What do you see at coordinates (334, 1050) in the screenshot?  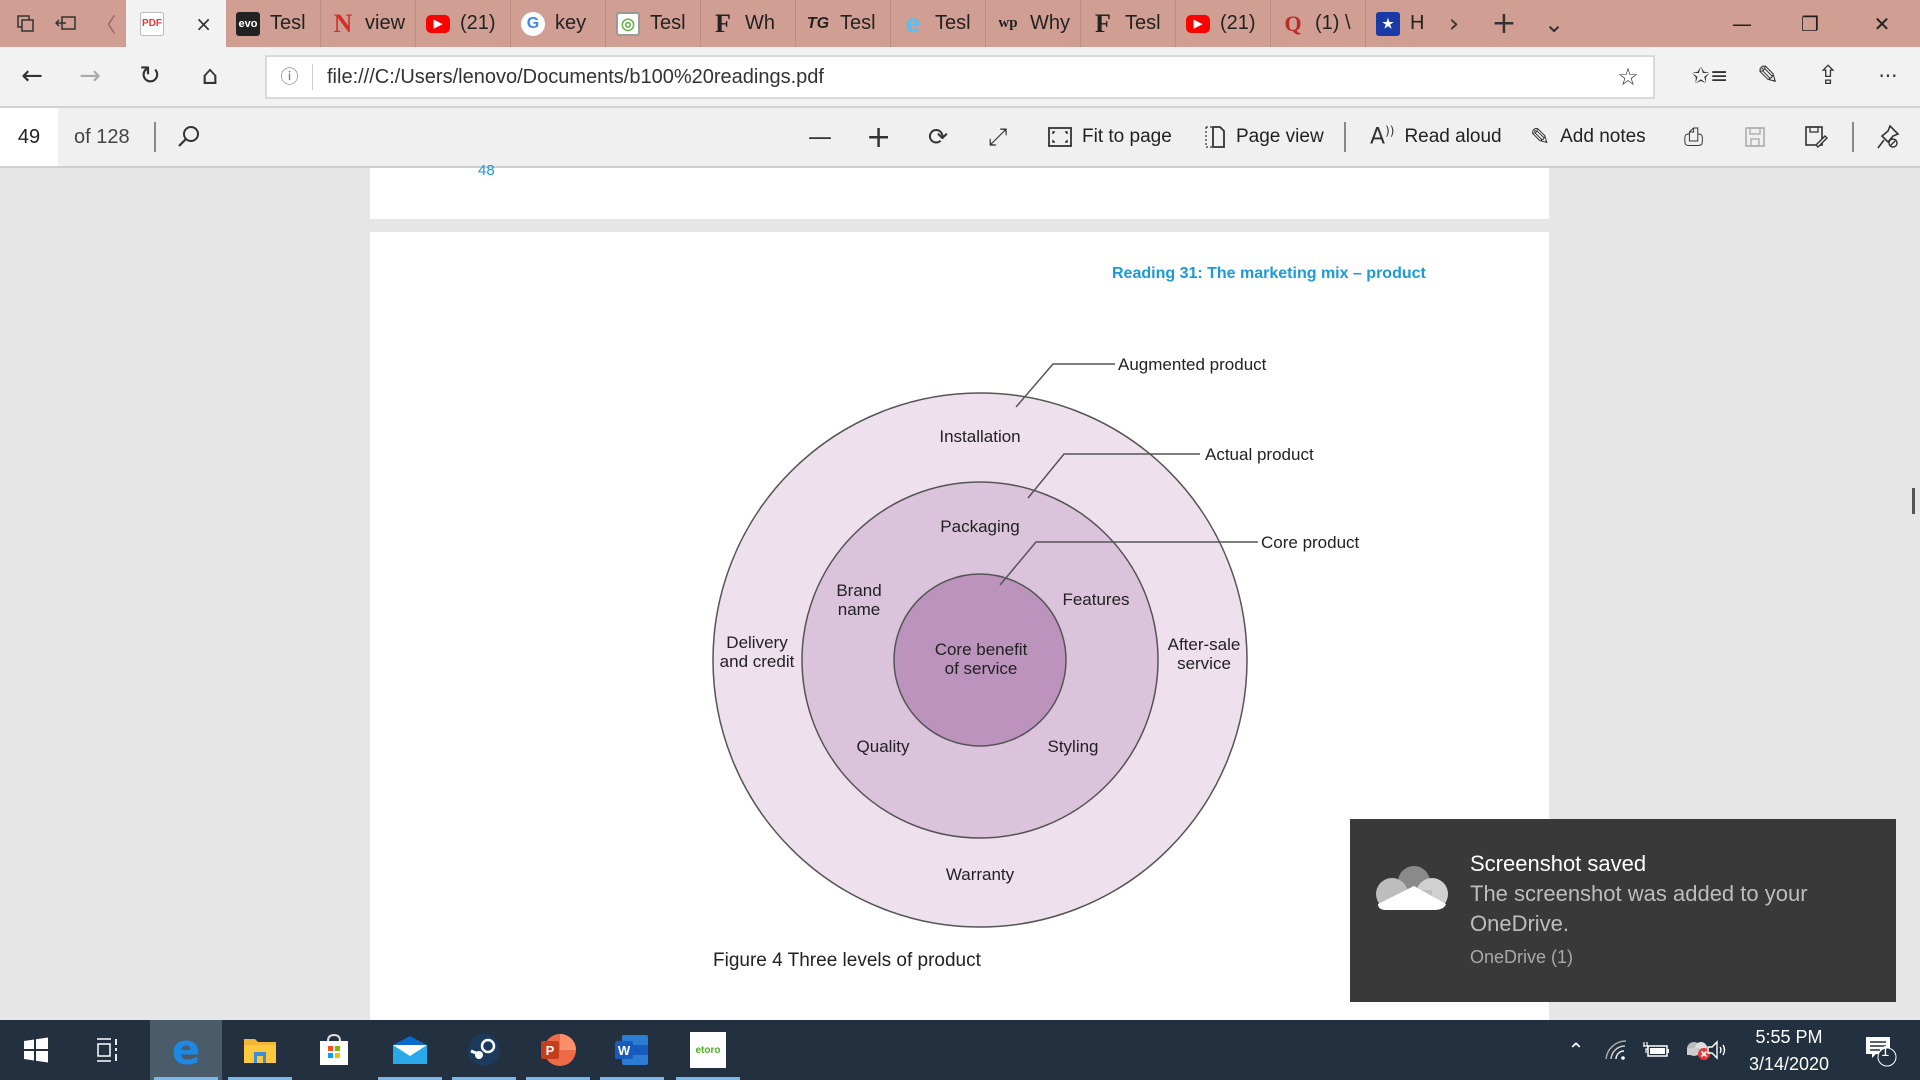 I see `taskbar-microsoft-store` at bounding box center [334, 1050].